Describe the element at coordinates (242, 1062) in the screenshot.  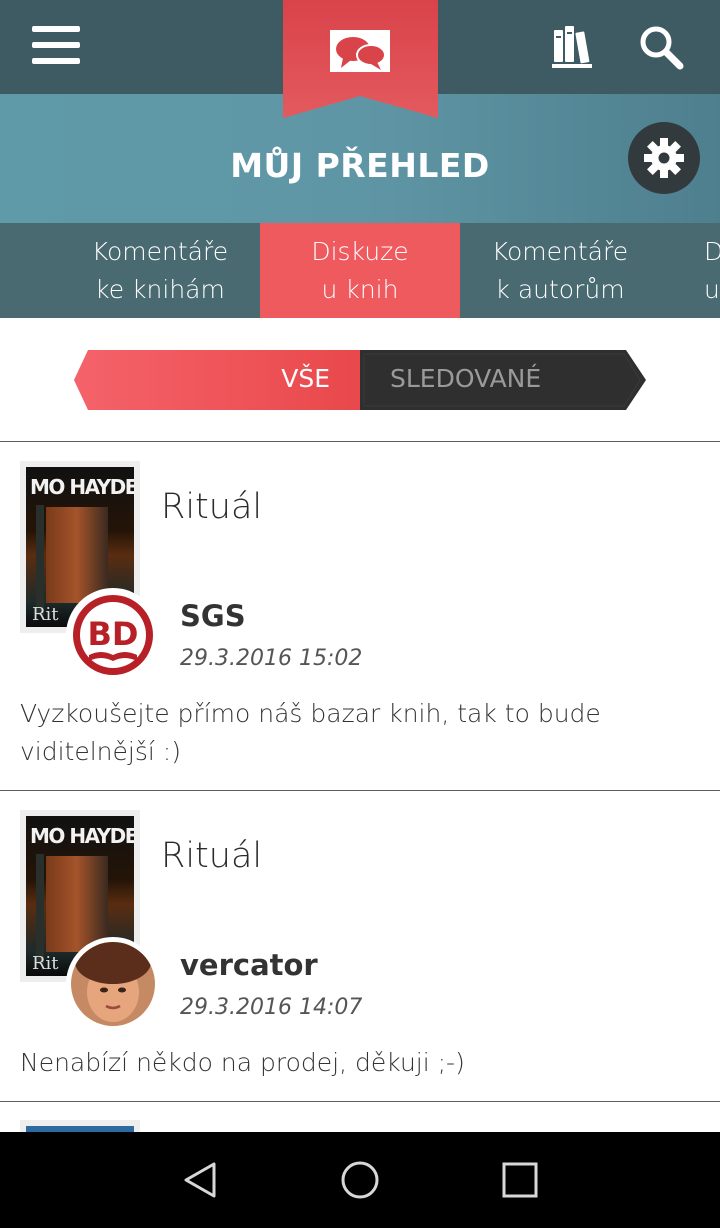
I see `comment-text: Nenabízí někdo na prodej, děkuji ;-)` at that location.